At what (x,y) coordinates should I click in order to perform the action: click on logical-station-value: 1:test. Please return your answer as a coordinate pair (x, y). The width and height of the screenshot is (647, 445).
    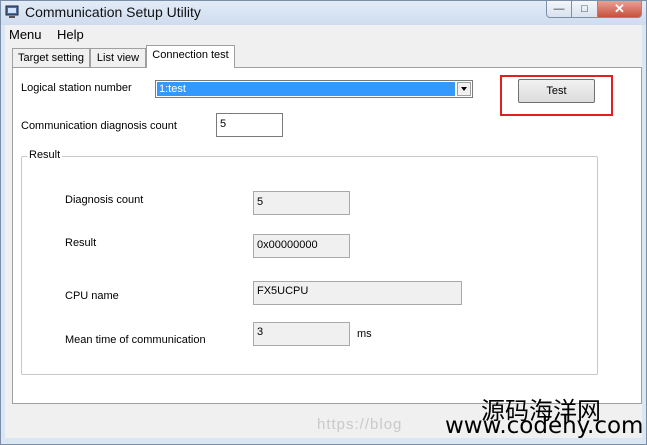
    Looking at the image, I should click on (306, 89).